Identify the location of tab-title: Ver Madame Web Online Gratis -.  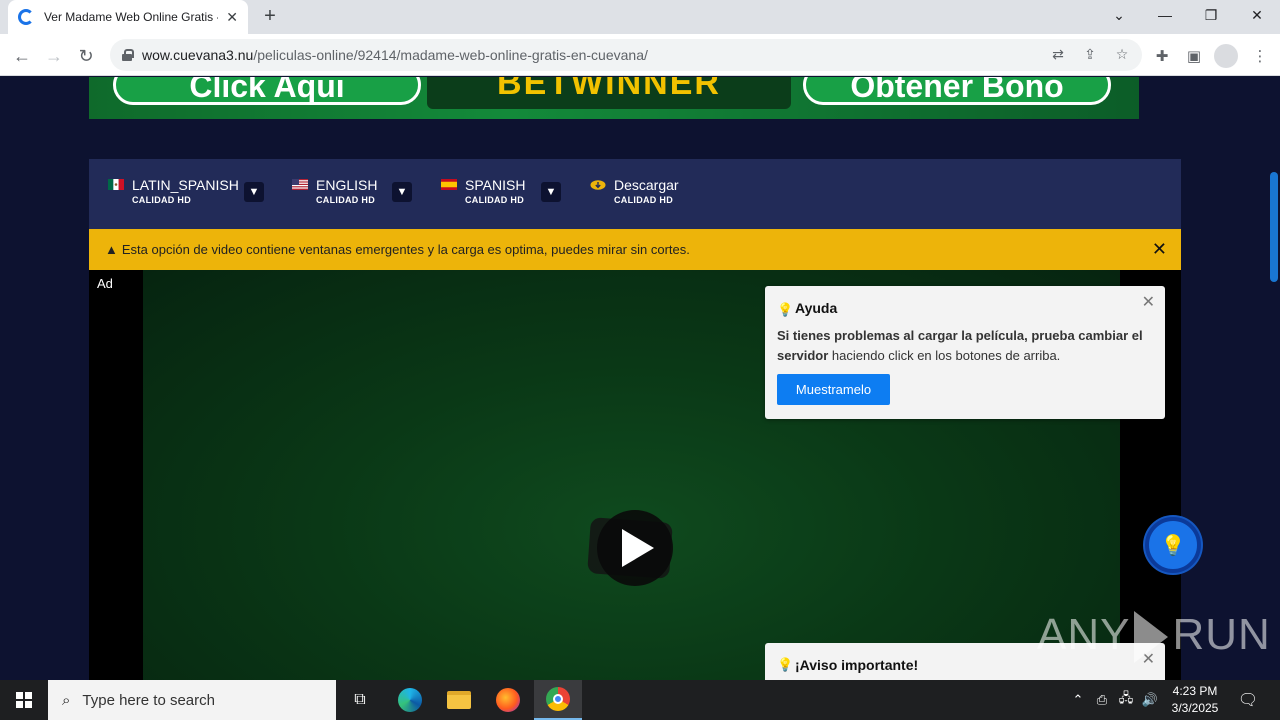
(131, 17).